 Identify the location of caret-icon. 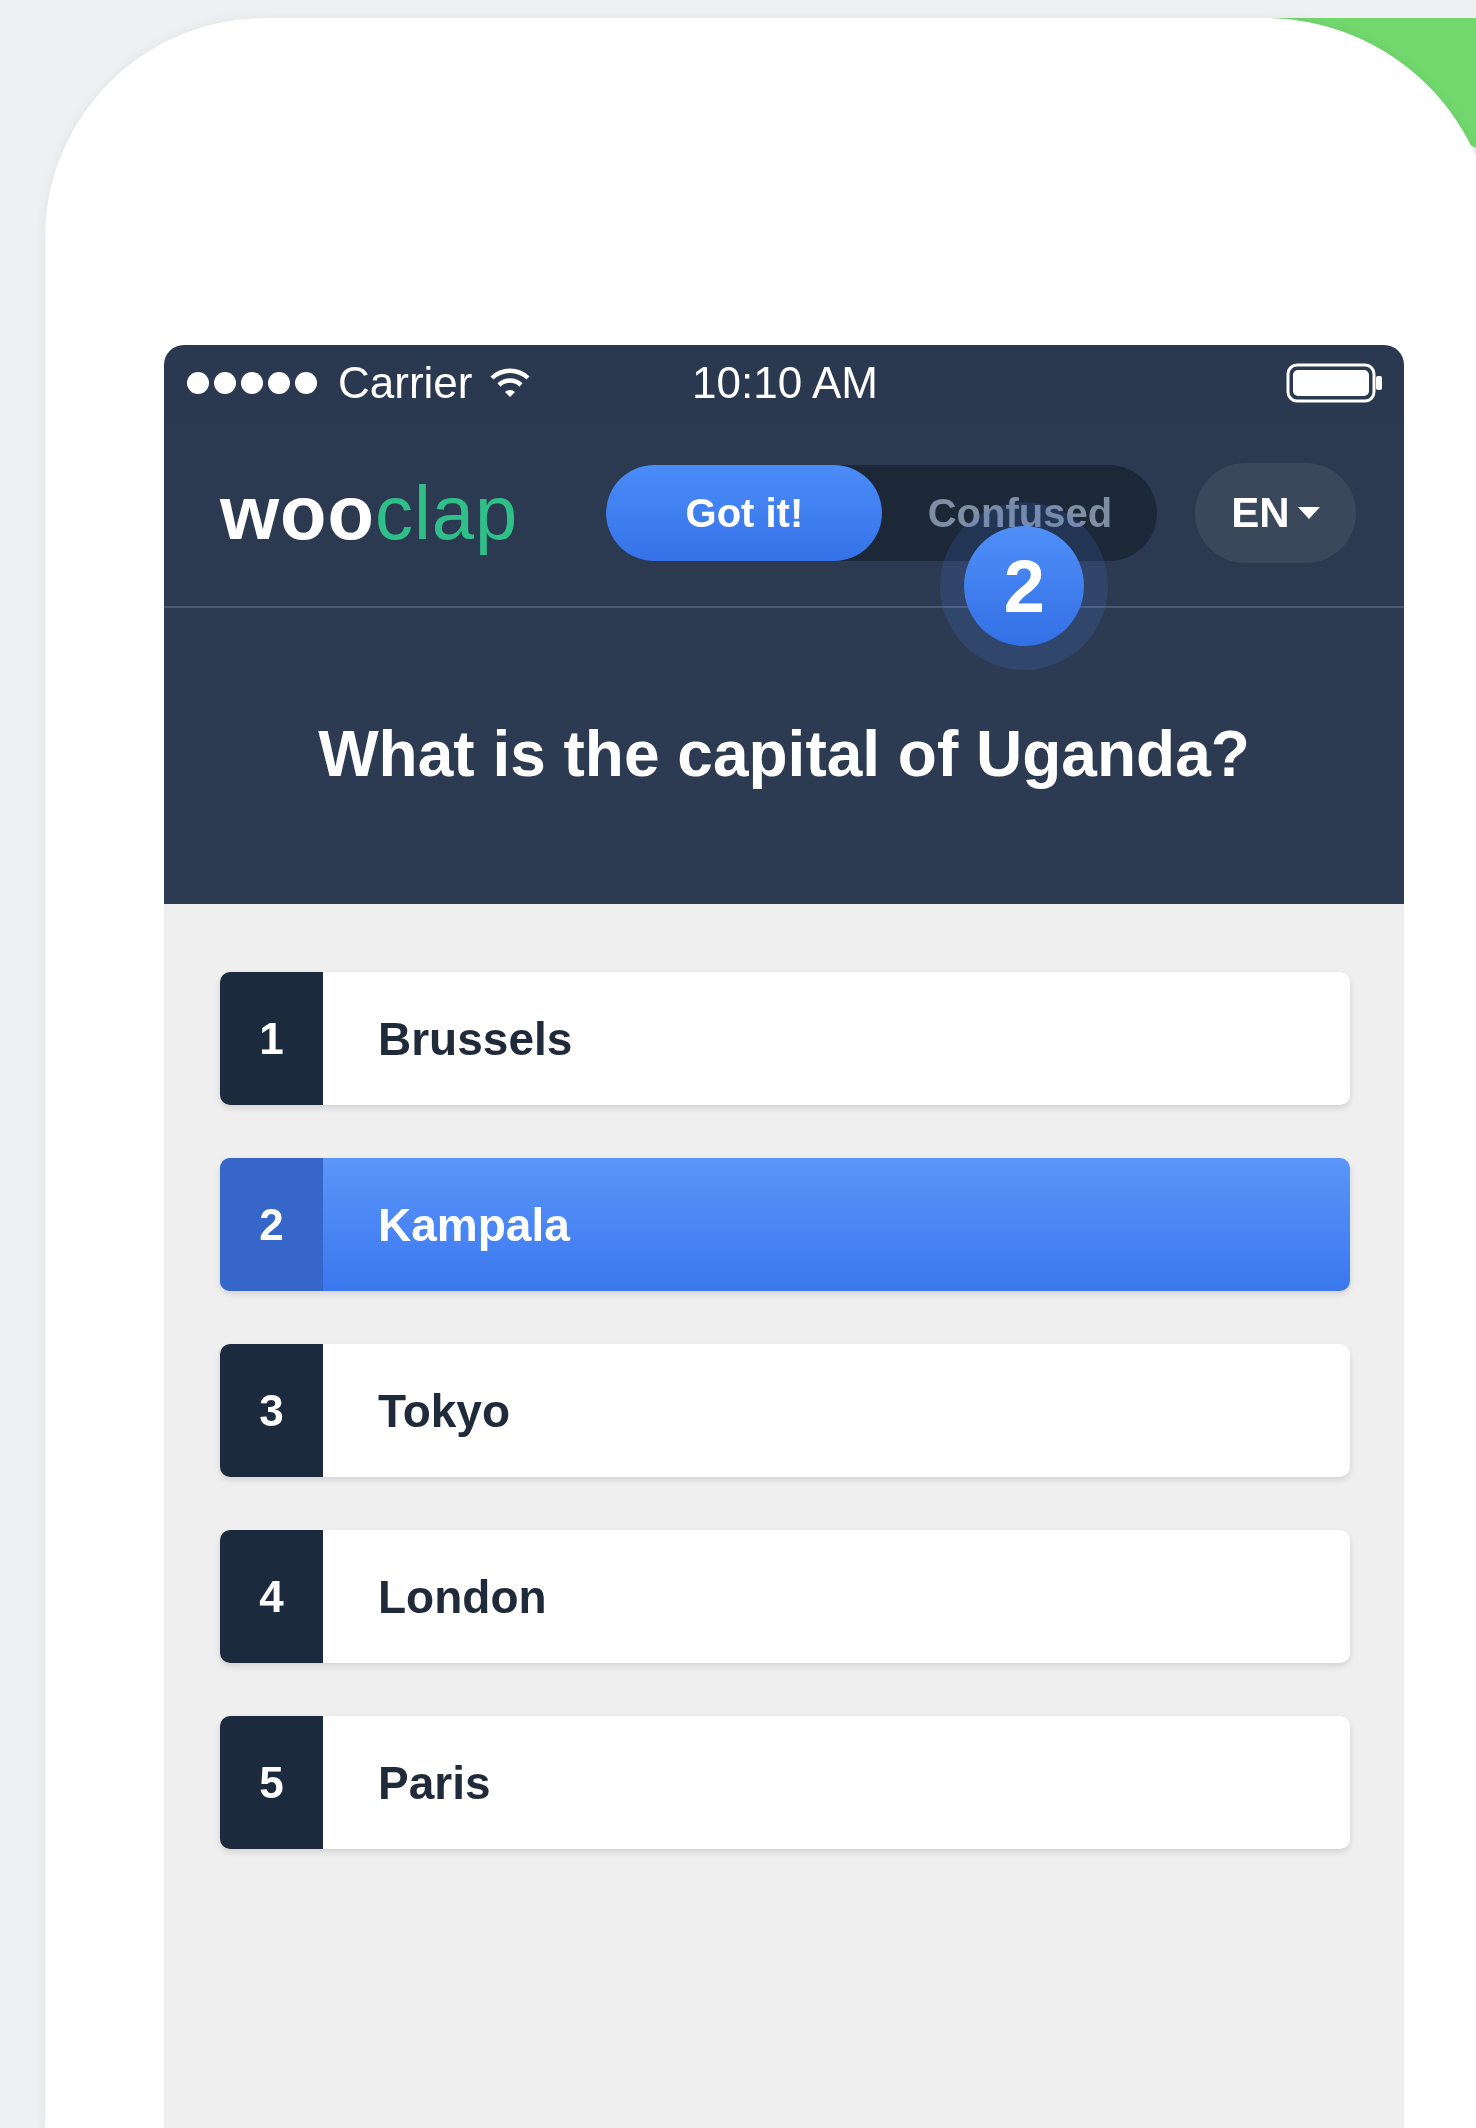
(1308, 513).